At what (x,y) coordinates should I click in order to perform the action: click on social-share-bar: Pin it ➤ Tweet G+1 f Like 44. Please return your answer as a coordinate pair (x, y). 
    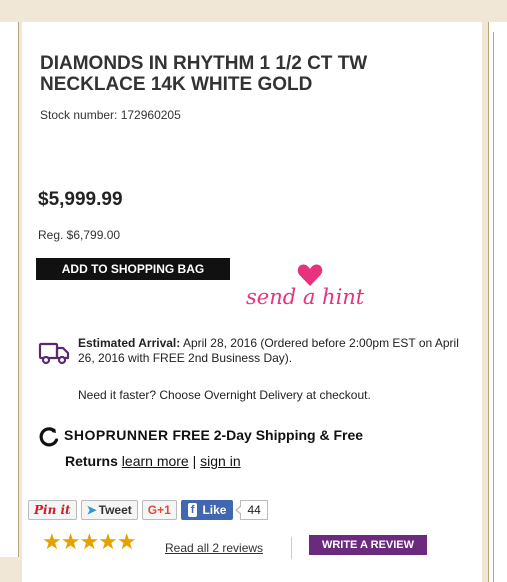
    Looking at the image, I should click on (148, 510).